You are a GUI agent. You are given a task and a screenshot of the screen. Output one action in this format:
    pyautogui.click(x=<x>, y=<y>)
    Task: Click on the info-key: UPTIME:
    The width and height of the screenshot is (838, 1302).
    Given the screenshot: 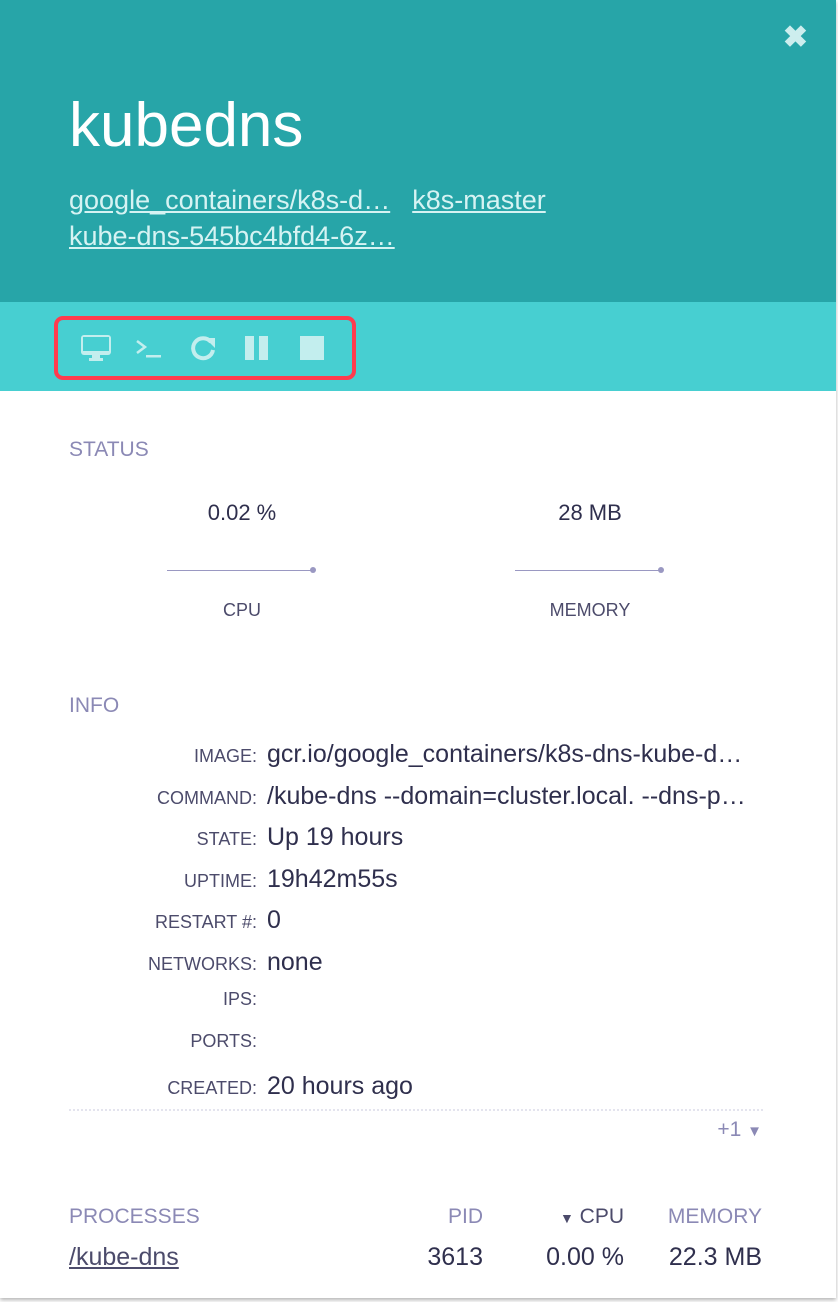 What is the action you would take?
    pyautogui.click(x=220, y=880)
    